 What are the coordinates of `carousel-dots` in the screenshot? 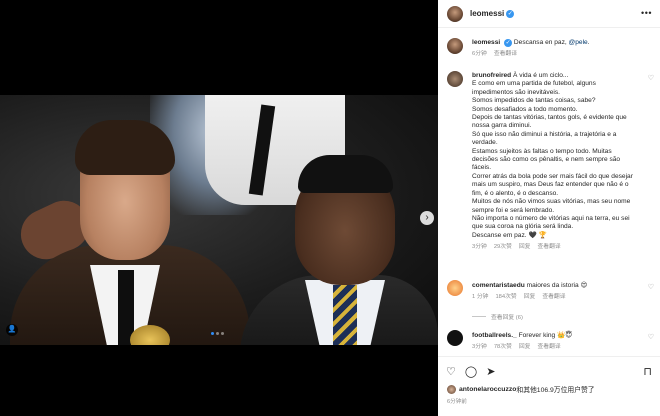 It's located at (217, 333).